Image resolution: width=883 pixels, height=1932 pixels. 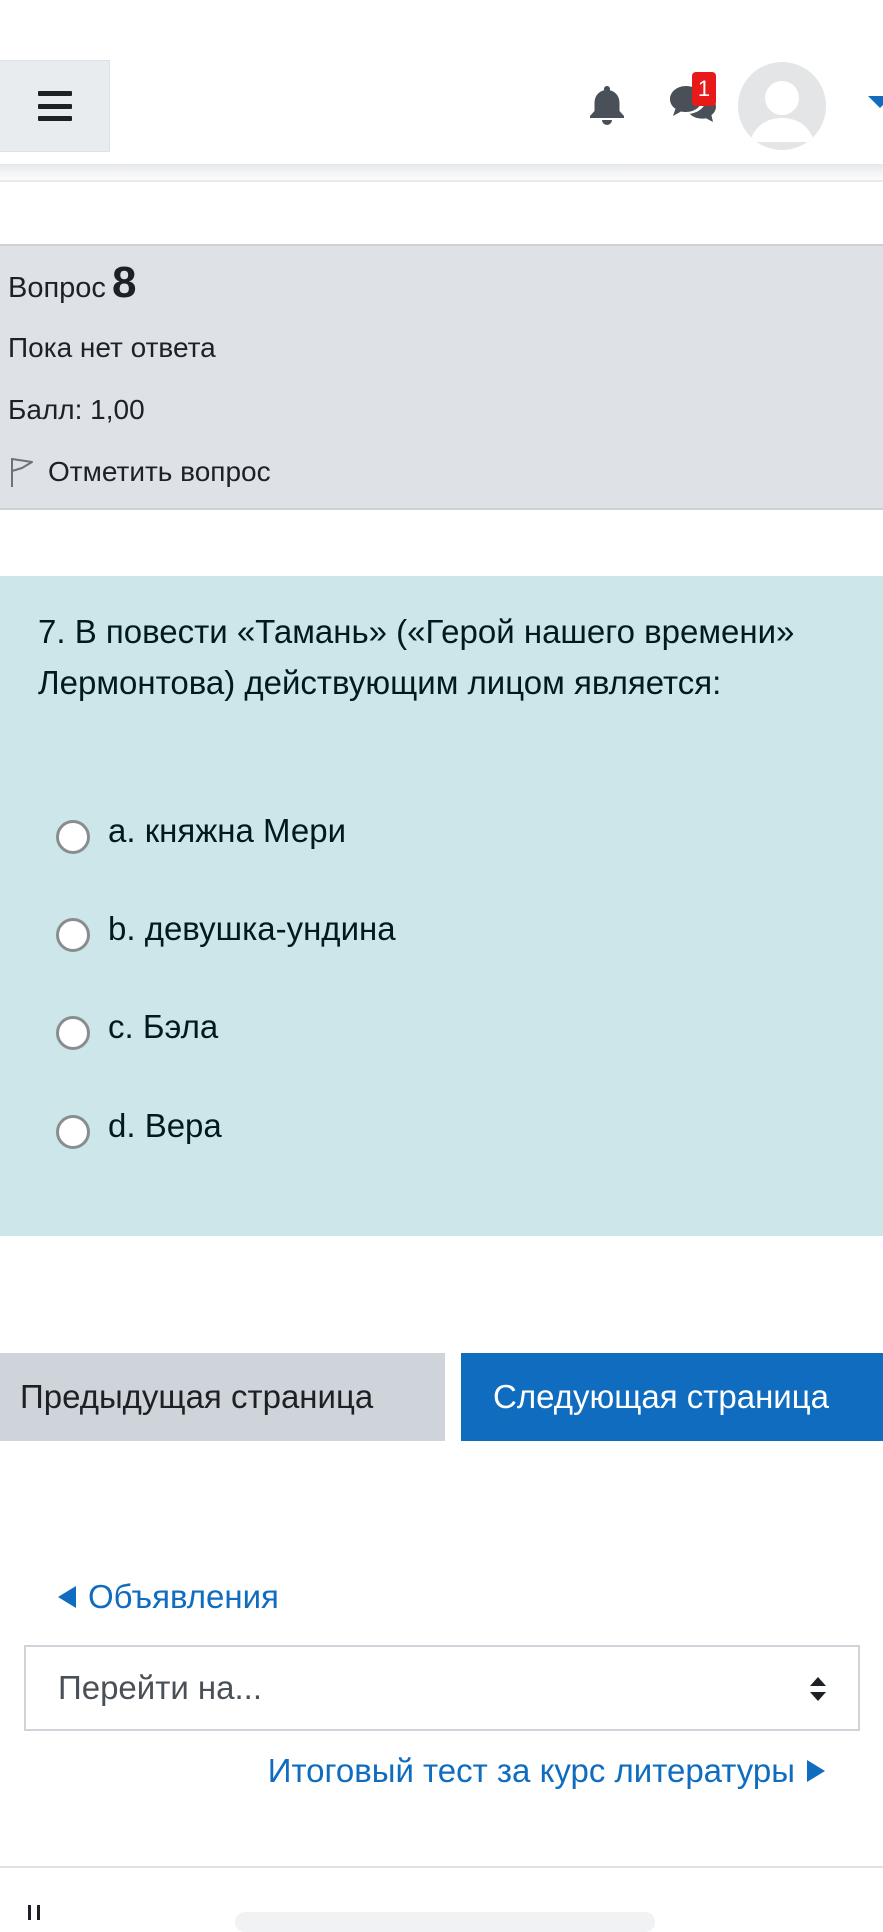 What do you see at coordinates (22, 472) in the screenshot?
I see `flag-icon` at bounding box center [22, 472].